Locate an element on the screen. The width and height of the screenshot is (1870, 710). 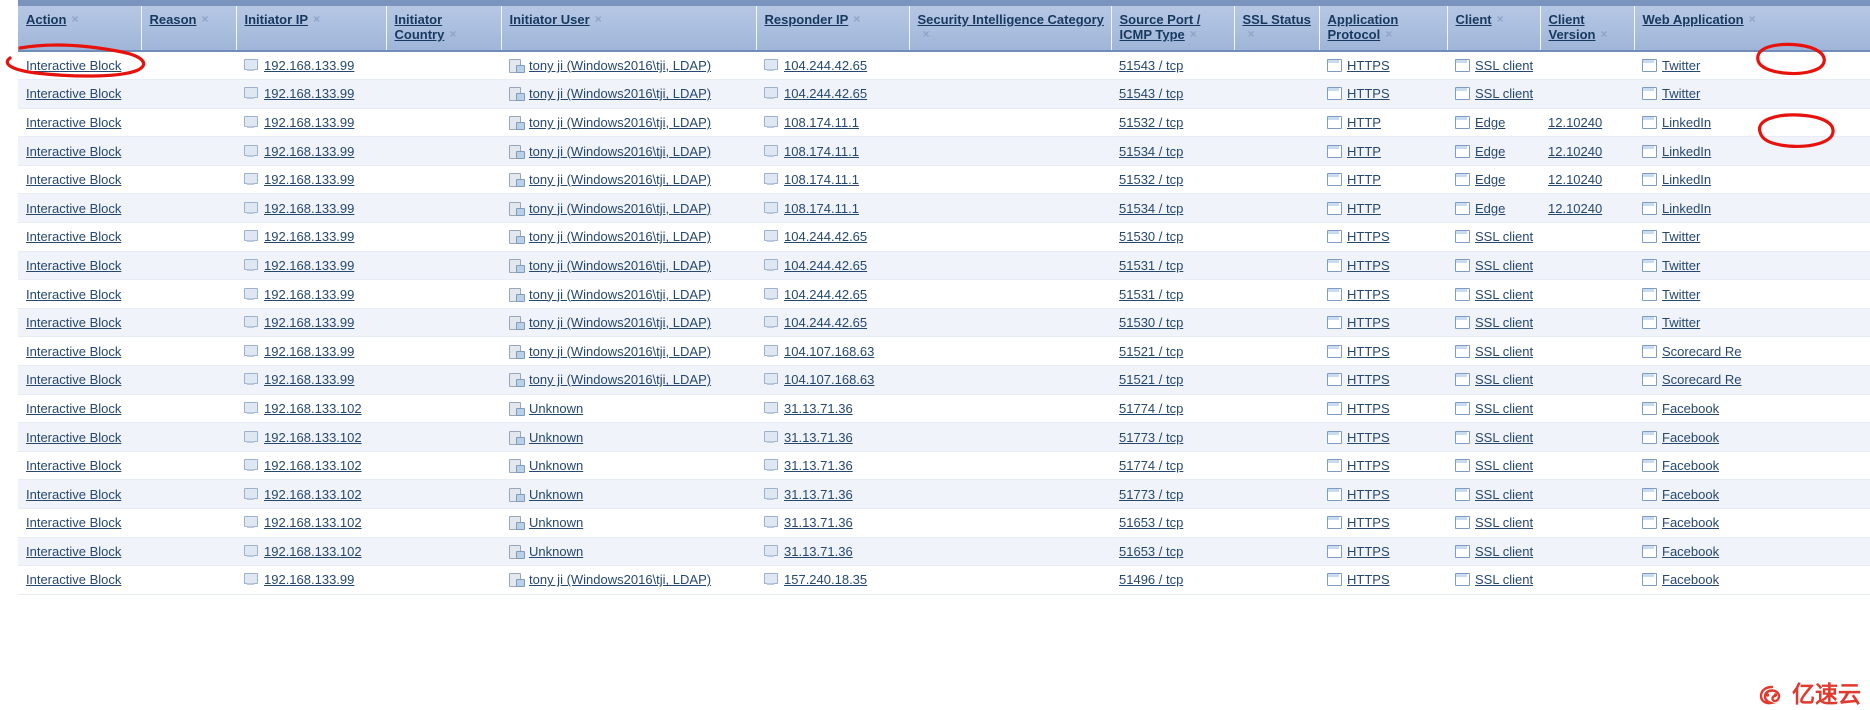
column-header-label: Client is located at coordinates (1474, 19).